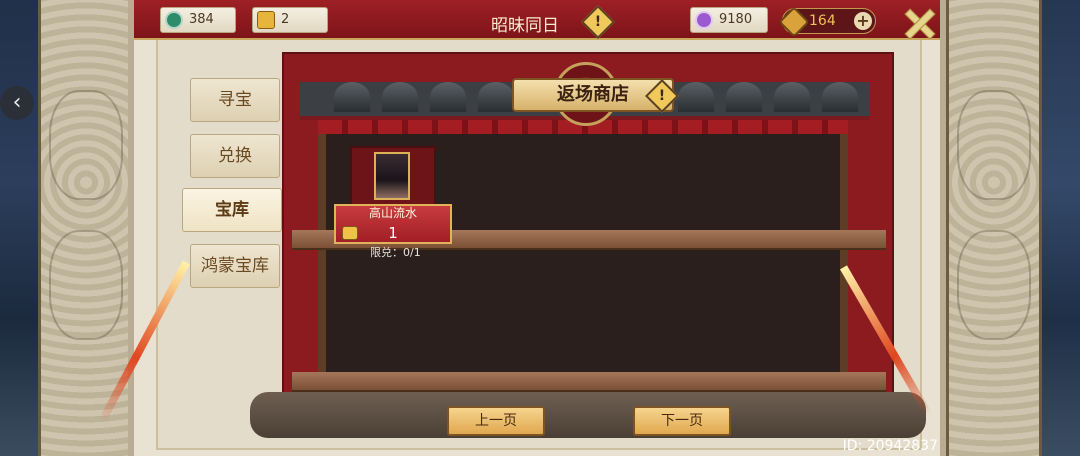 The height and width of the screenshot is (456, 1080). Describe the element at coordinates (822, 21) in the screenshot. I see `gold-value: 164` at that location.